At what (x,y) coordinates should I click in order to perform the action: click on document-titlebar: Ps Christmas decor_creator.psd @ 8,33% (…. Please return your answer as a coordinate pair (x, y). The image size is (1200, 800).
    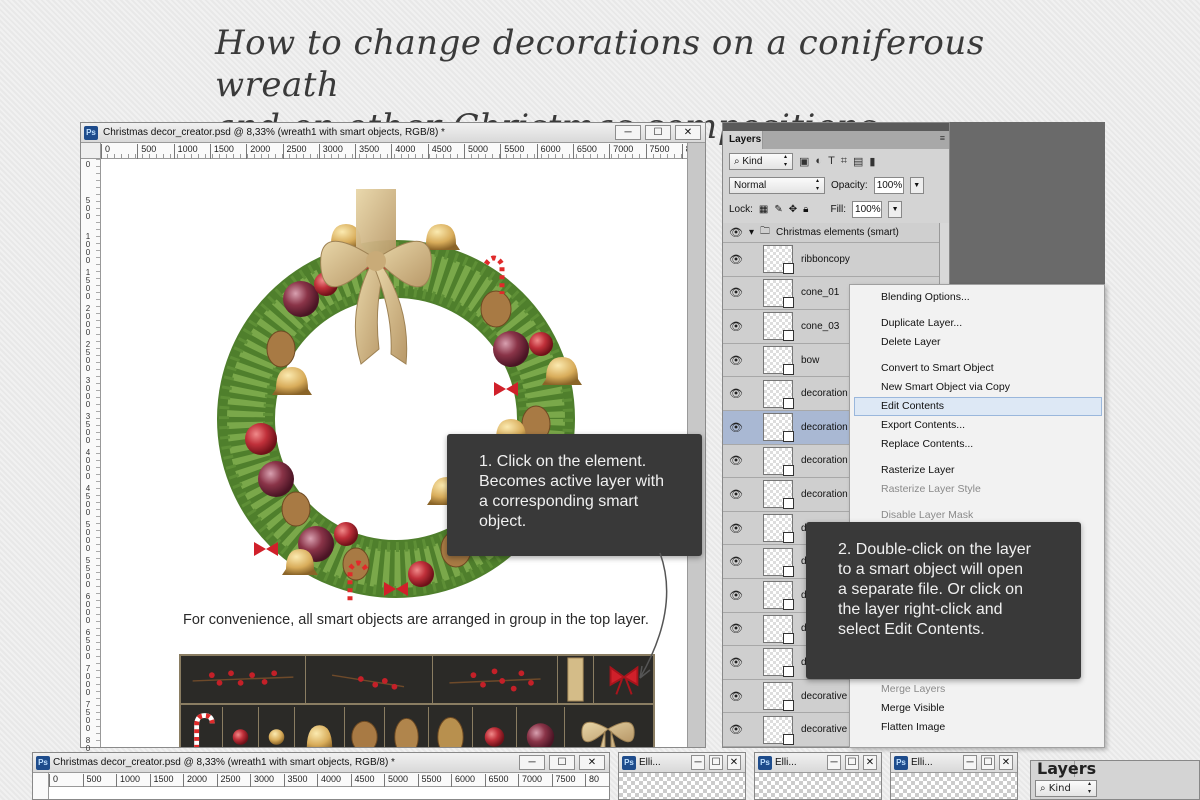
    Looking at the image, I should click on (393, 133).